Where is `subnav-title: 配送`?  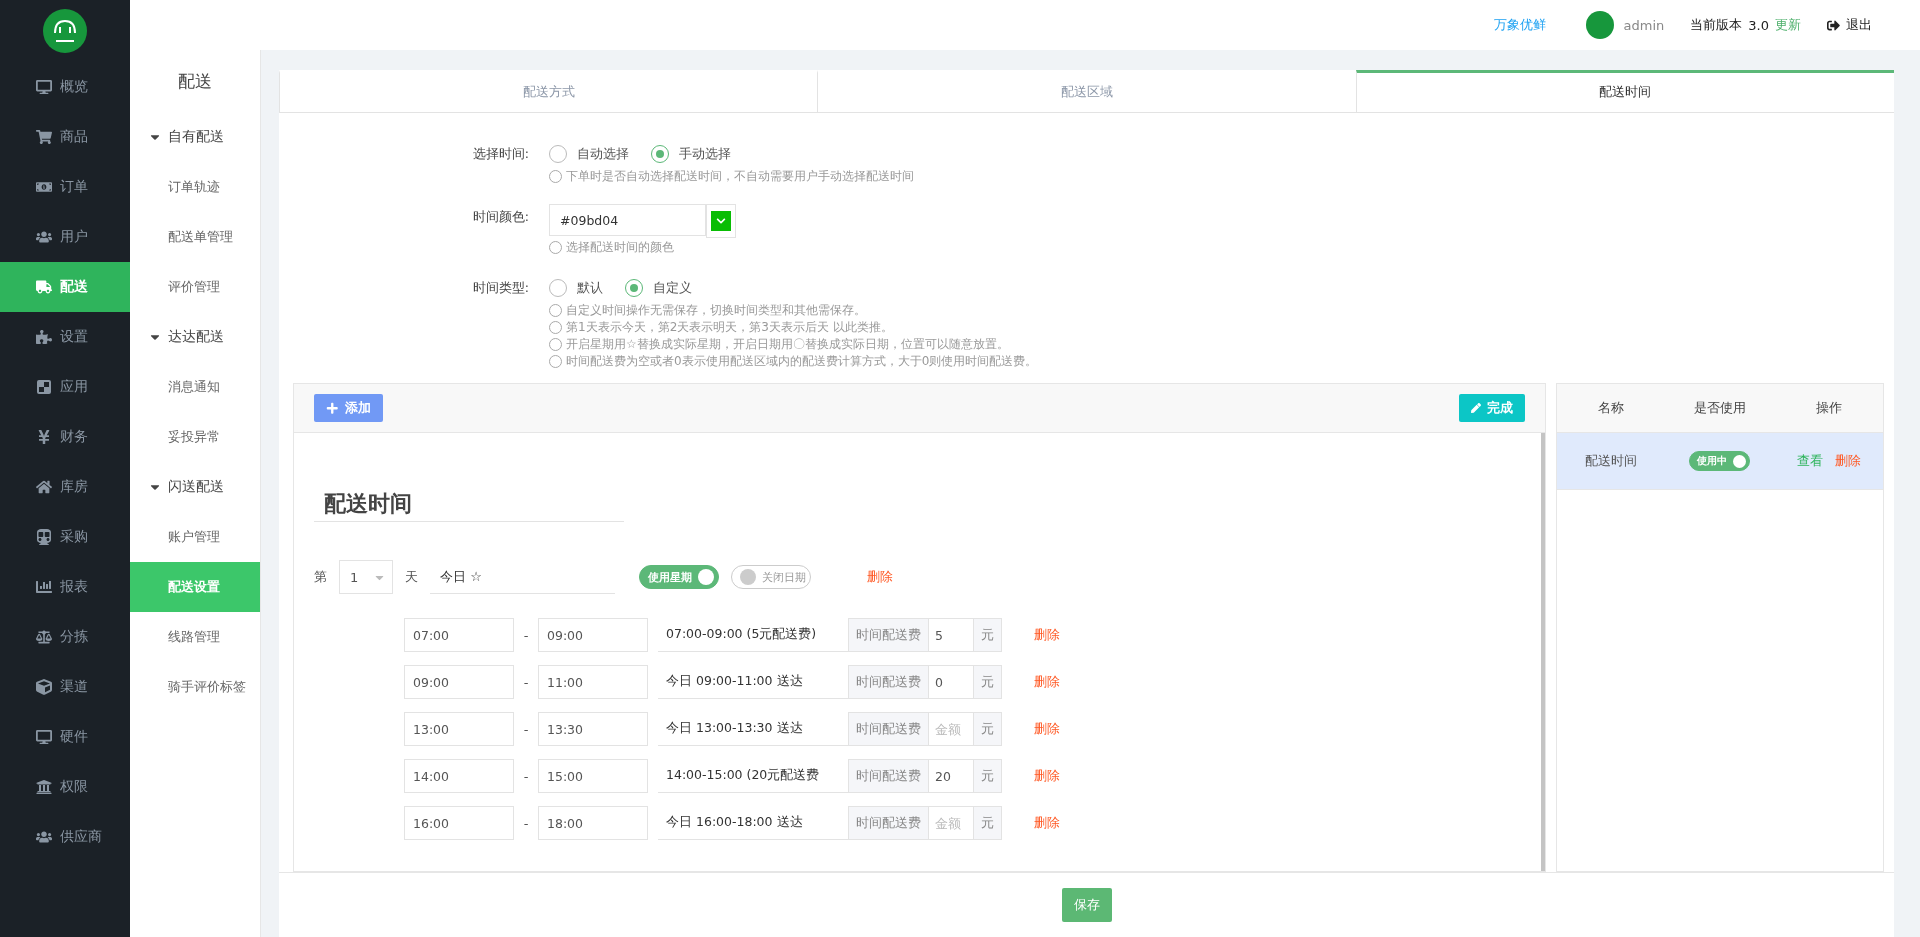 subnav-title: 配送 is located at coordinates (195, 81).